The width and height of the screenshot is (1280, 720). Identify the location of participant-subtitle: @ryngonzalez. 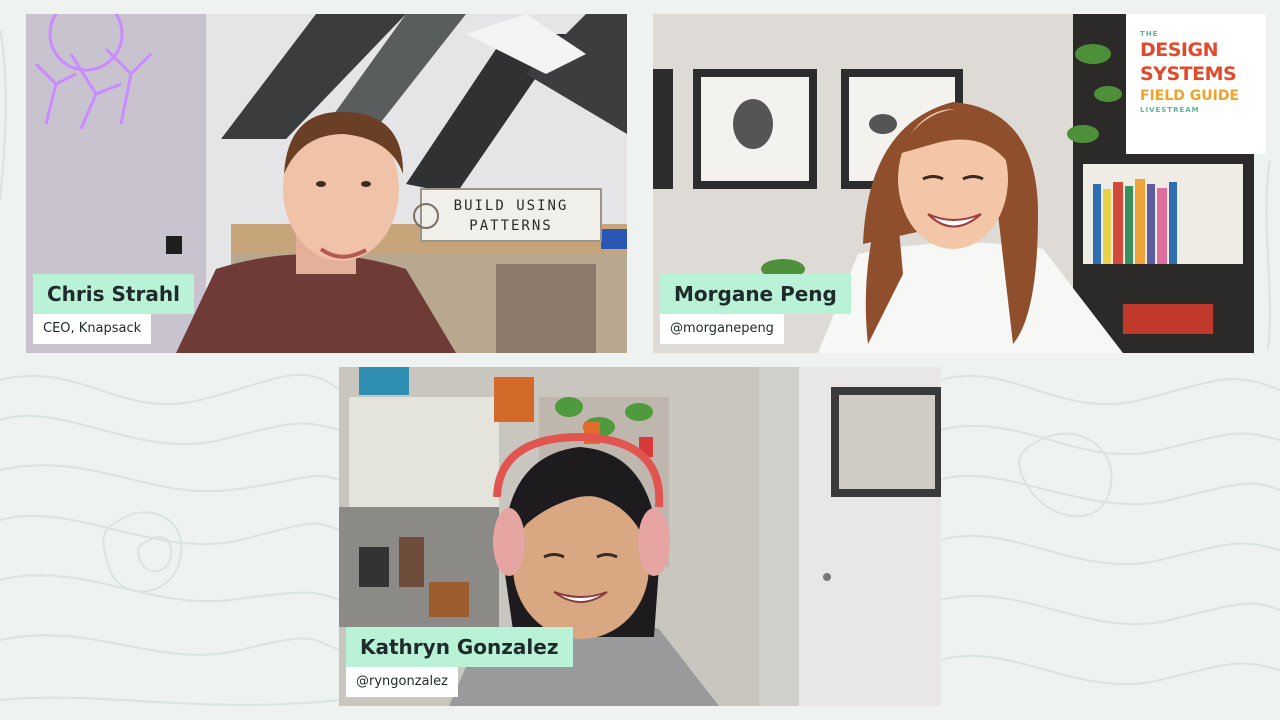
(402, 682).